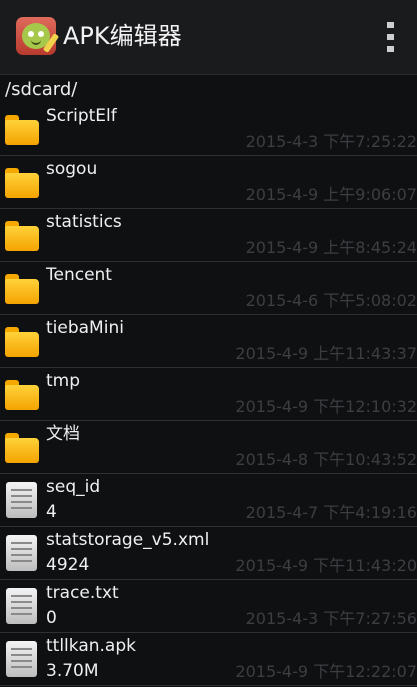 Image resolution: width=417 pixels, height=687 pixels. I want to click on file-size: 4, so click(51, 512).